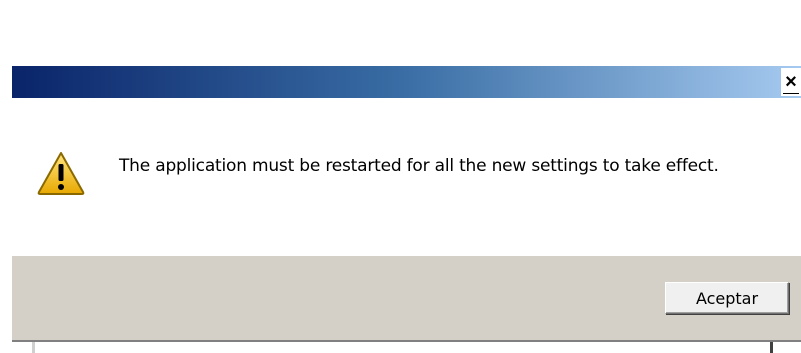  What do you see at coordinates (61, 173) in the screenshot?
I see `warning-icon` at bounding box center [61, 173].